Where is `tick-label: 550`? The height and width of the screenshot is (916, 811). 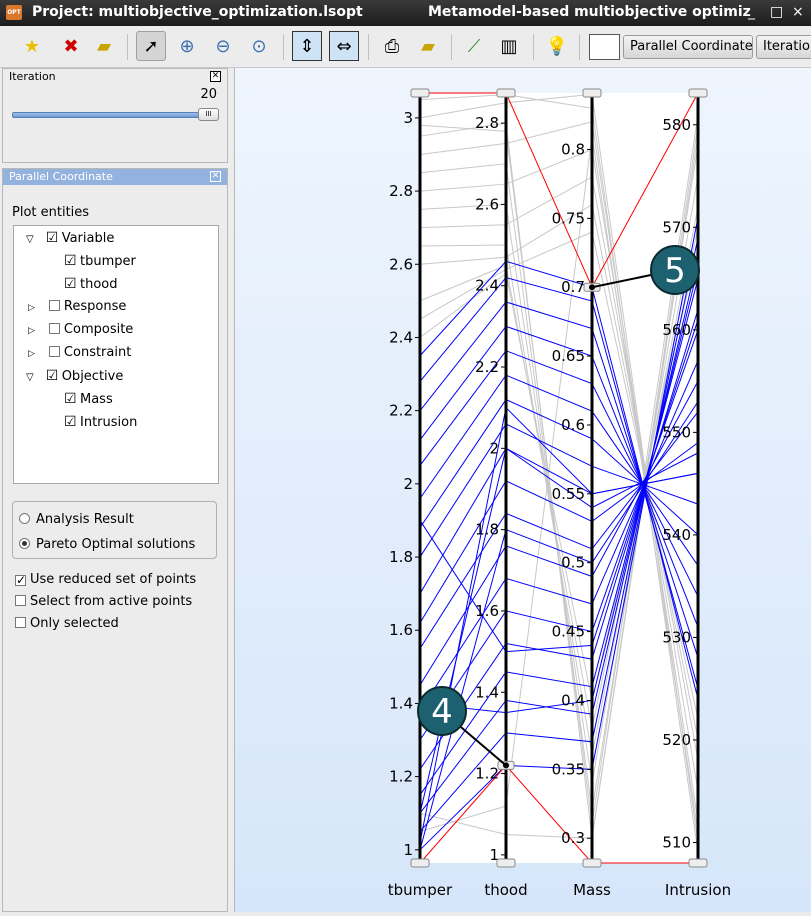 tick-label: 550 is located at coordinates (676, 432).